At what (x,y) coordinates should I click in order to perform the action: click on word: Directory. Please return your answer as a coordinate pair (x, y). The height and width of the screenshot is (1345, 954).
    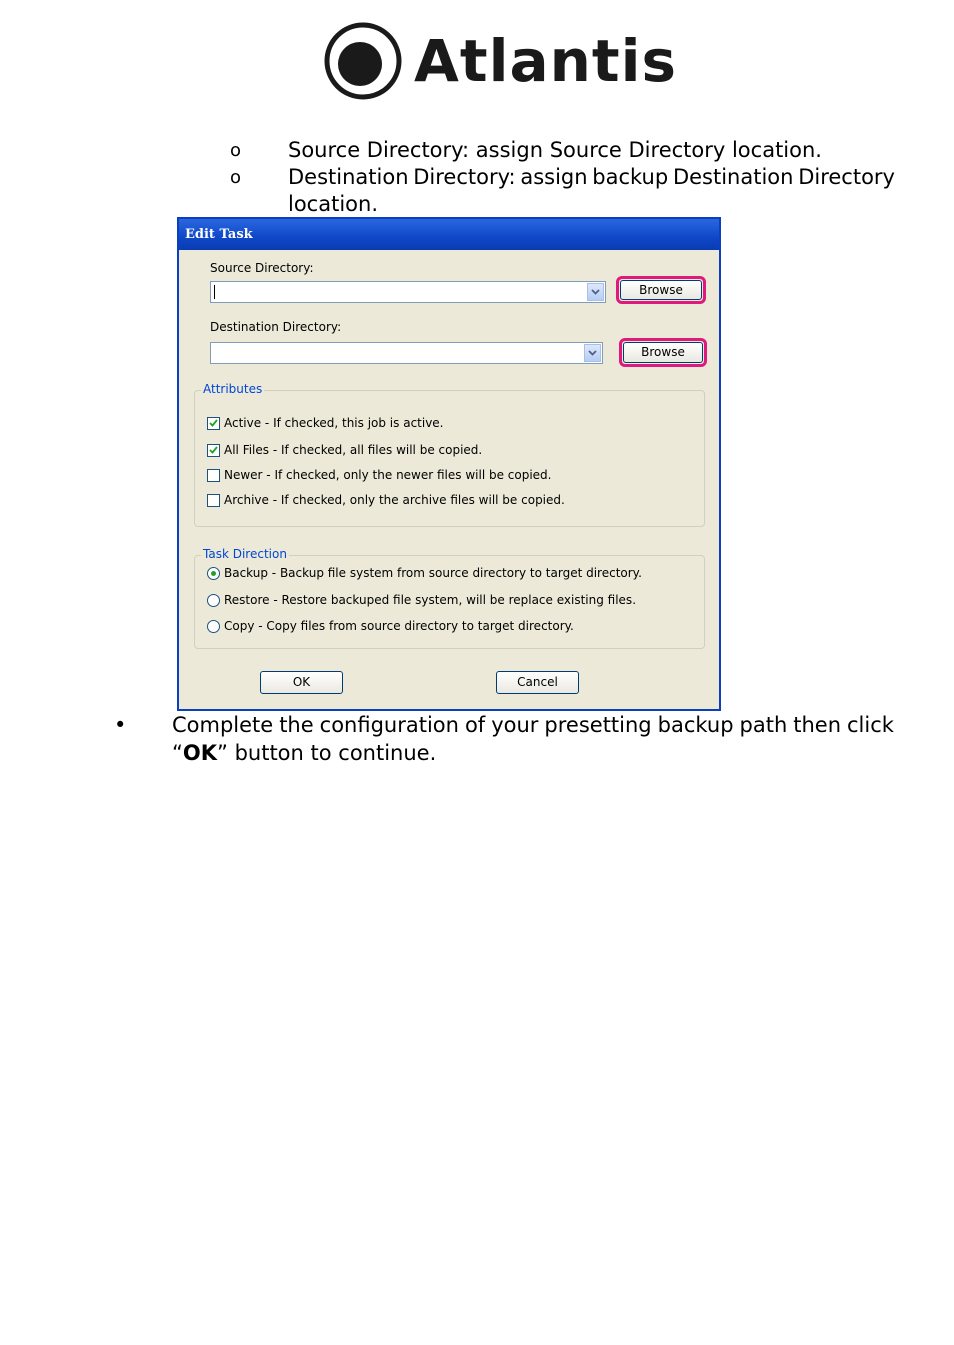
    Looking at the image, I should click on (846, 177).